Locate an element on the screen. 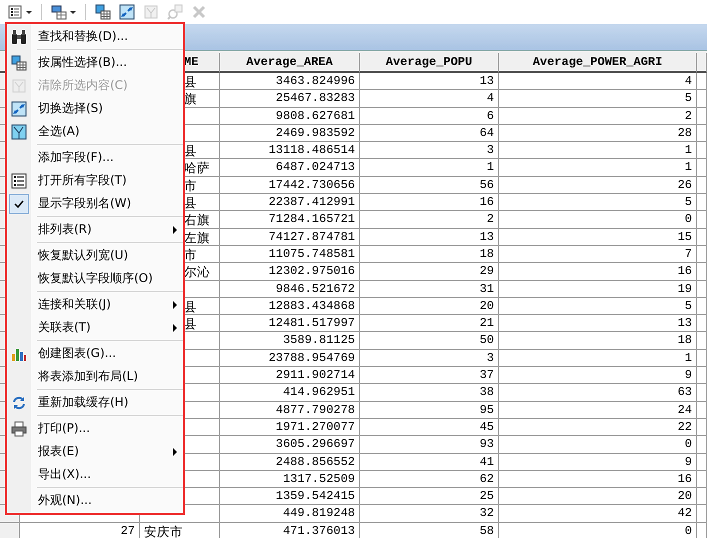  table-cell: 6487.024713 is located at coordinates (290, 168).